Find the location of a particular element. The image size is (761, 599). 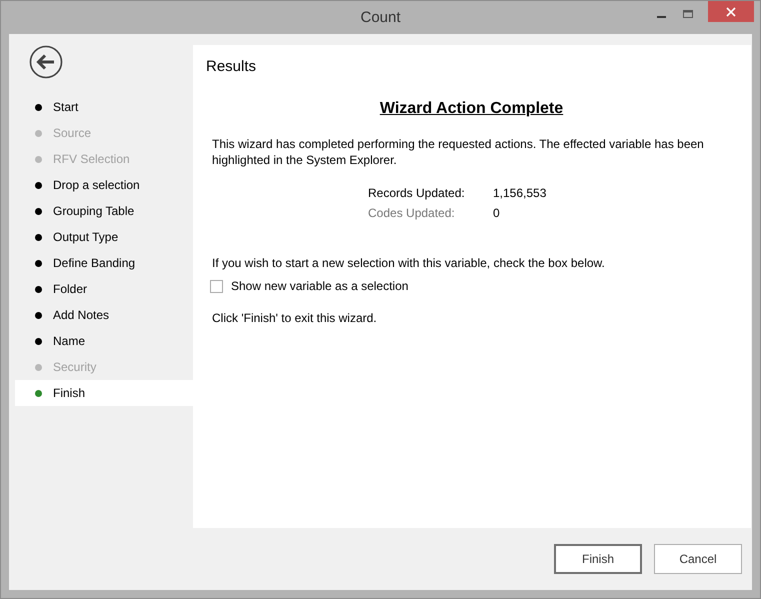

wizard-step: Grouping Table is located at coordinates (104, 211).